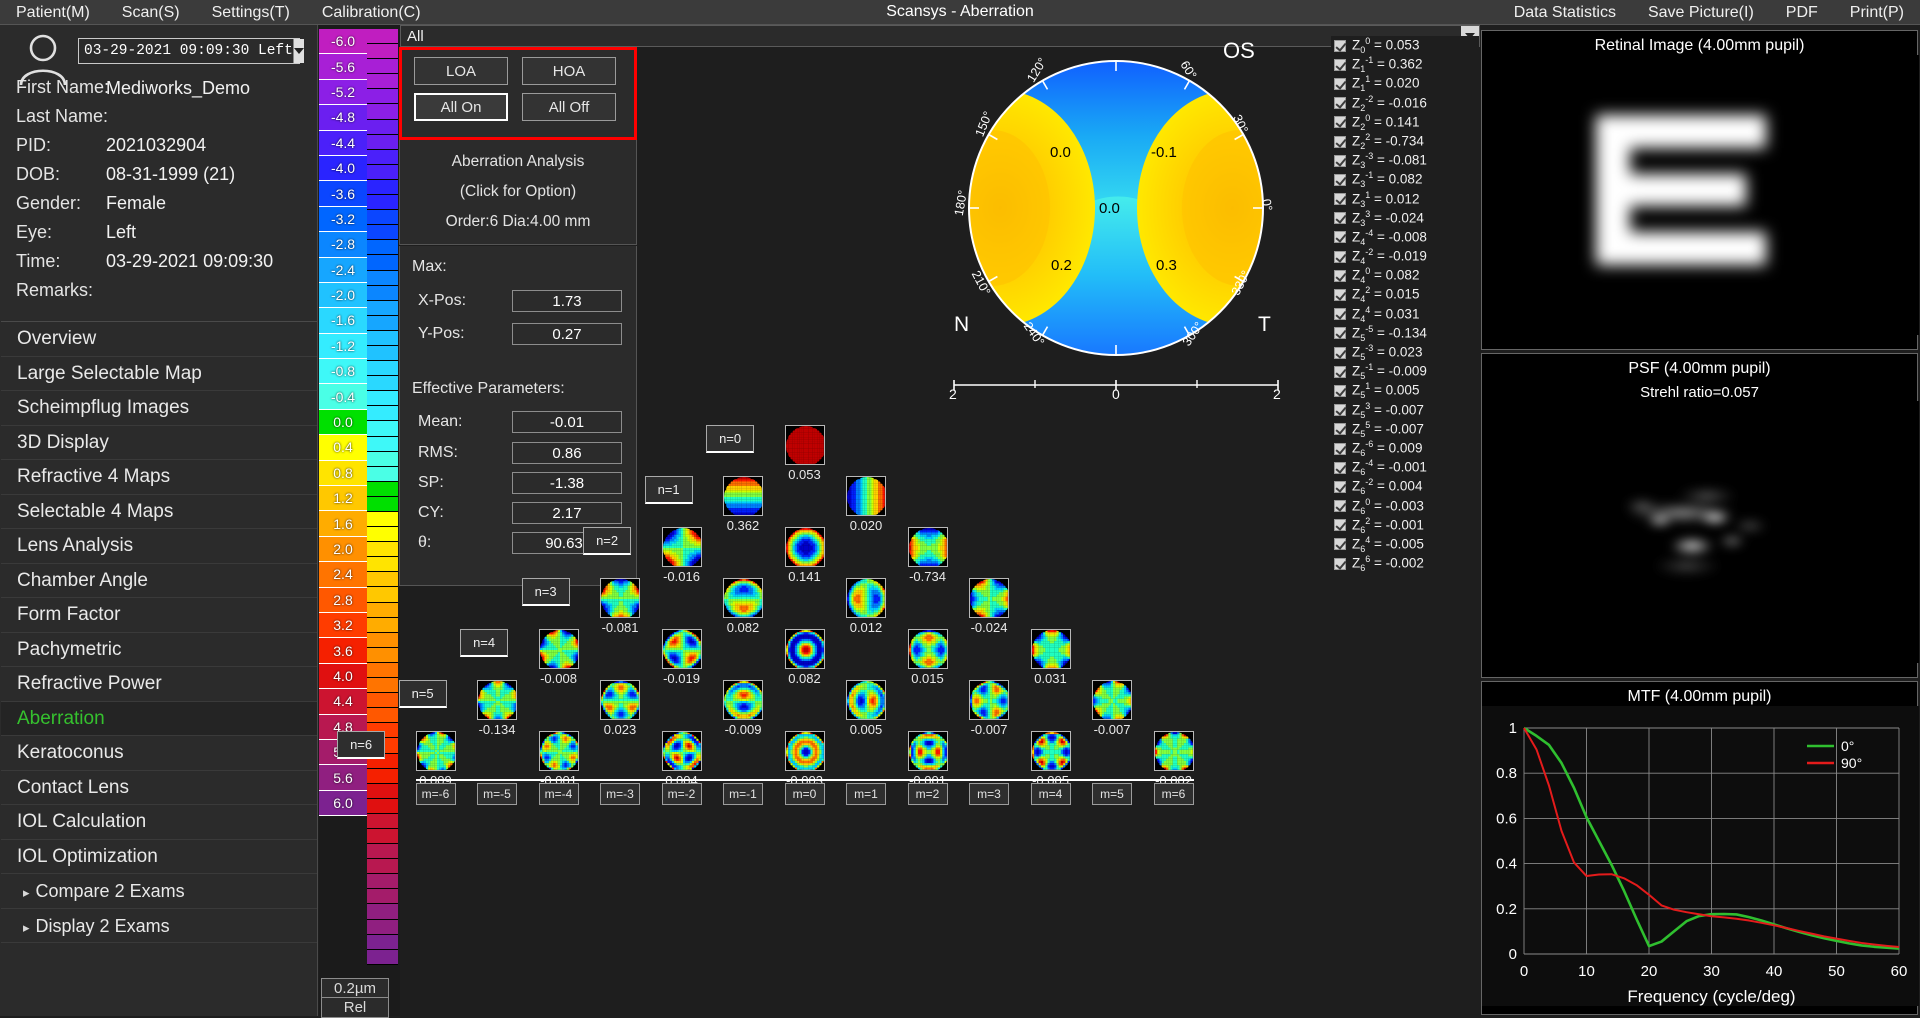  I want to click on zernike-item-z5-1: Z51 = 0.005, so click(1405, 390).